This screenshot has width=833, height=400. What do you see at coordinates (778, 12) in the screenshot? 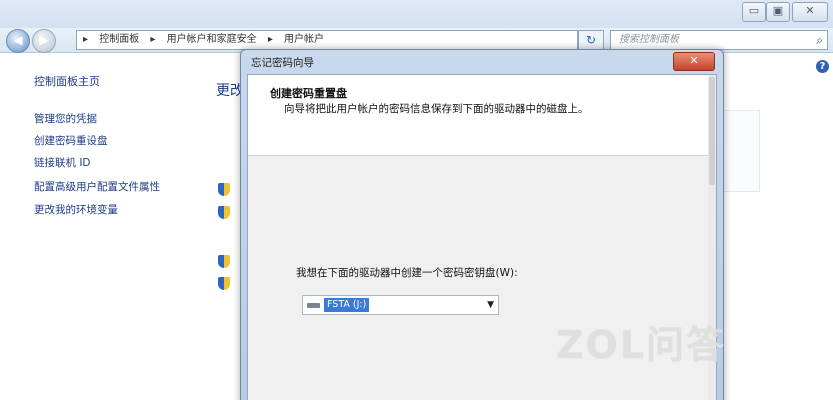
I see `maximize-button: ▣` at bounding box center [778, 12].